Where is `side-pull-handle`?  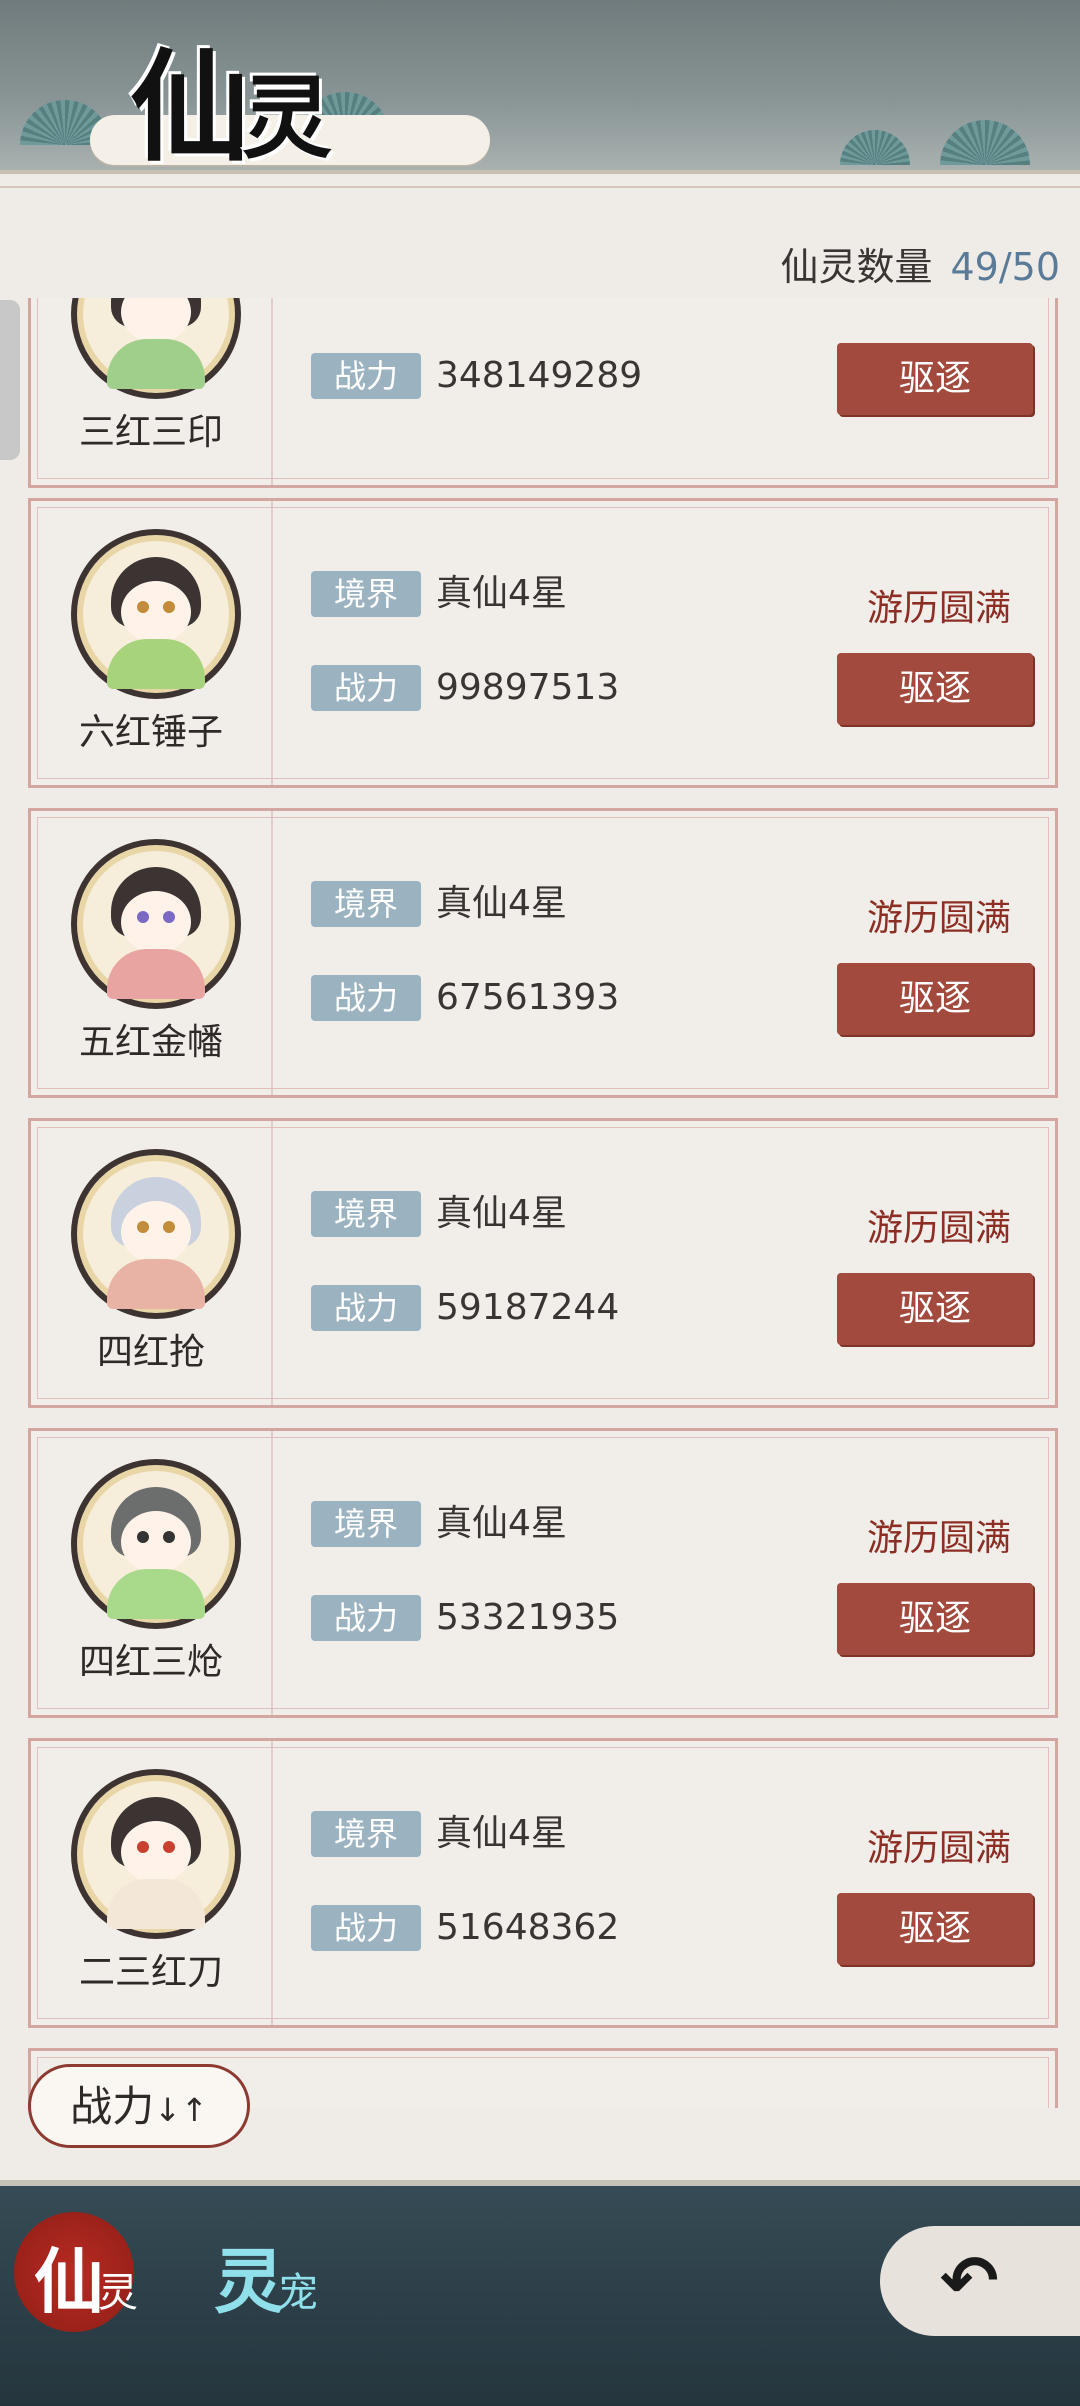
side-pull-handle is located at coordinates (10, 380).